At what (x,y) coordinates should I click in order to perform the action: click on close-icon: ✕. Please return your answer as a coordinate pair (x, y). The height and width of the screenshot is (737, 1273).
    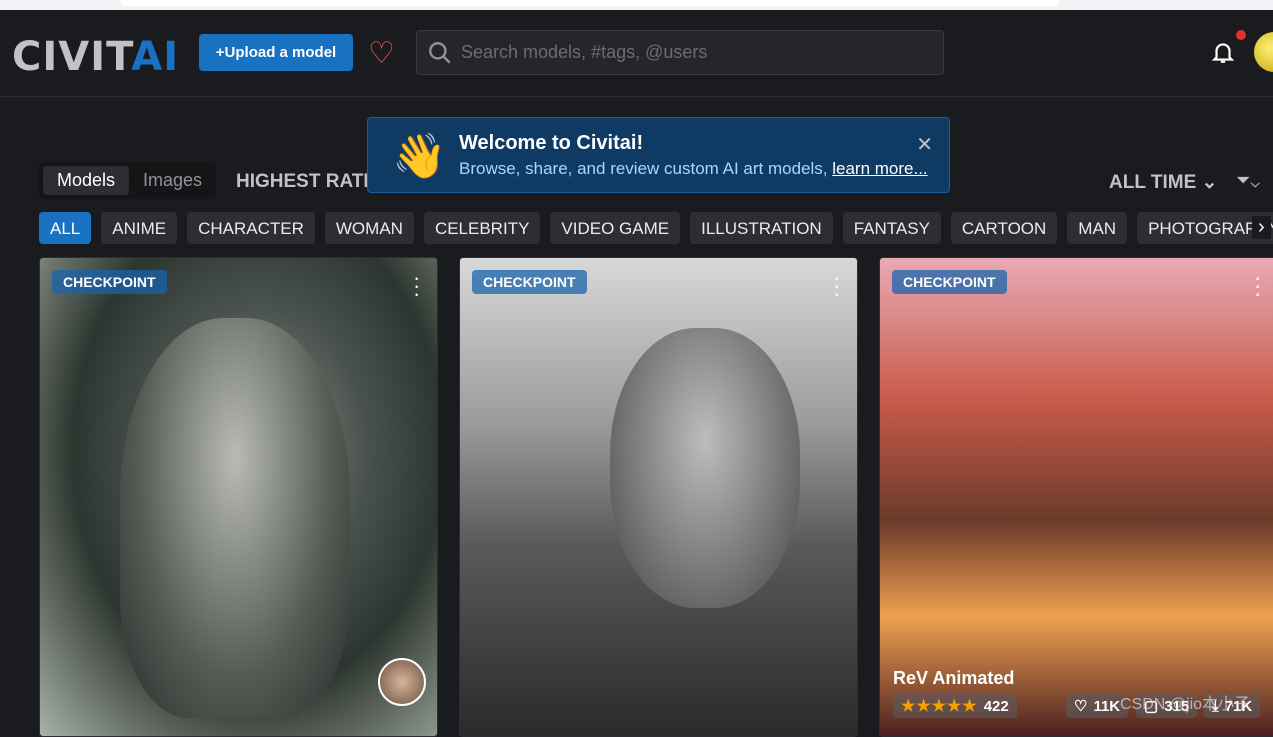
    Looking at the image, I should click on (924, 144).